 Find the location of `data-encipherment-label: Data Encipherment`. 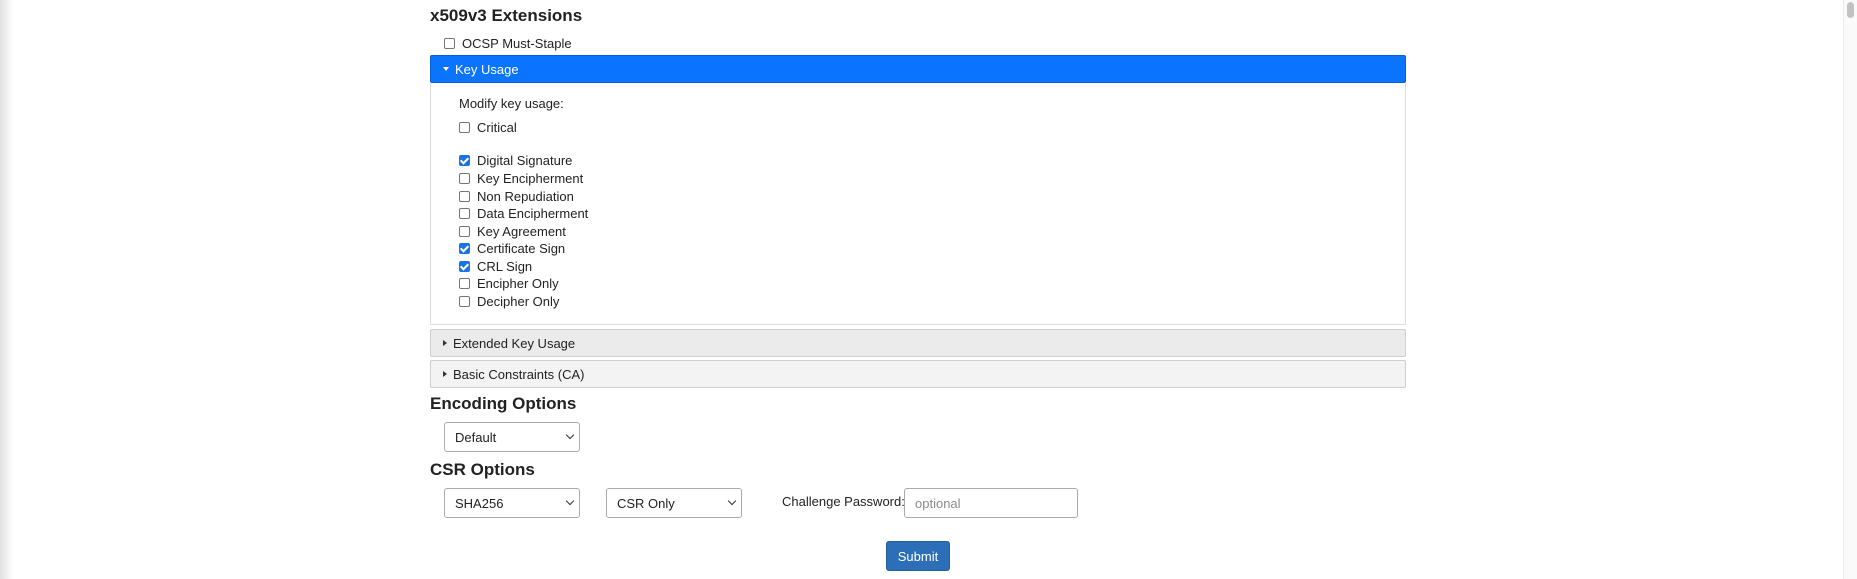

data-encipherment-label: Data Encipherment is located at coordinates (533, 213).